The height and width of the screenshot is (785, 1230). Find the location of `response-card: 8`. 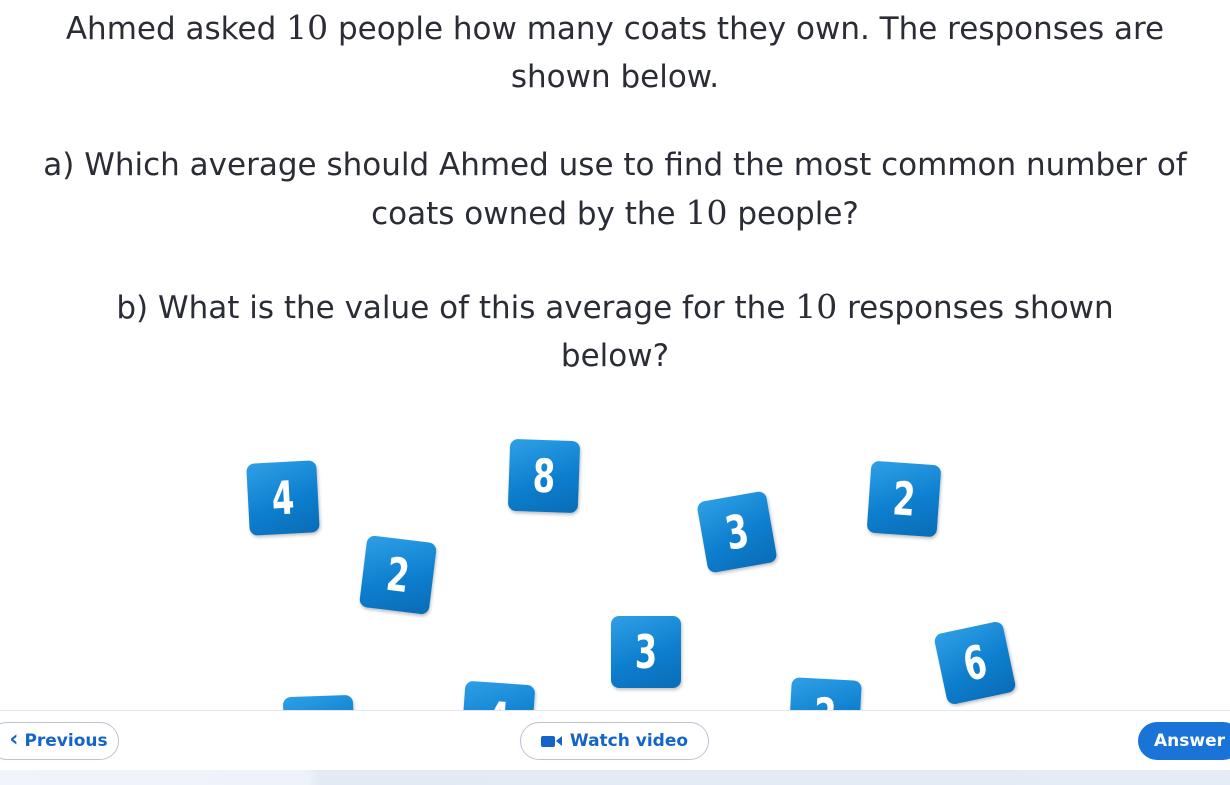

response-card: 8 is located at coordinates (544, 476).